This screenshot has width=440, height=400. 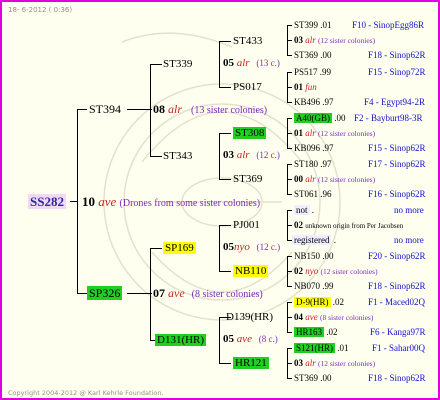 I want to click on gen3-info-ps017: 01 fun, so click(x=305, y=87).